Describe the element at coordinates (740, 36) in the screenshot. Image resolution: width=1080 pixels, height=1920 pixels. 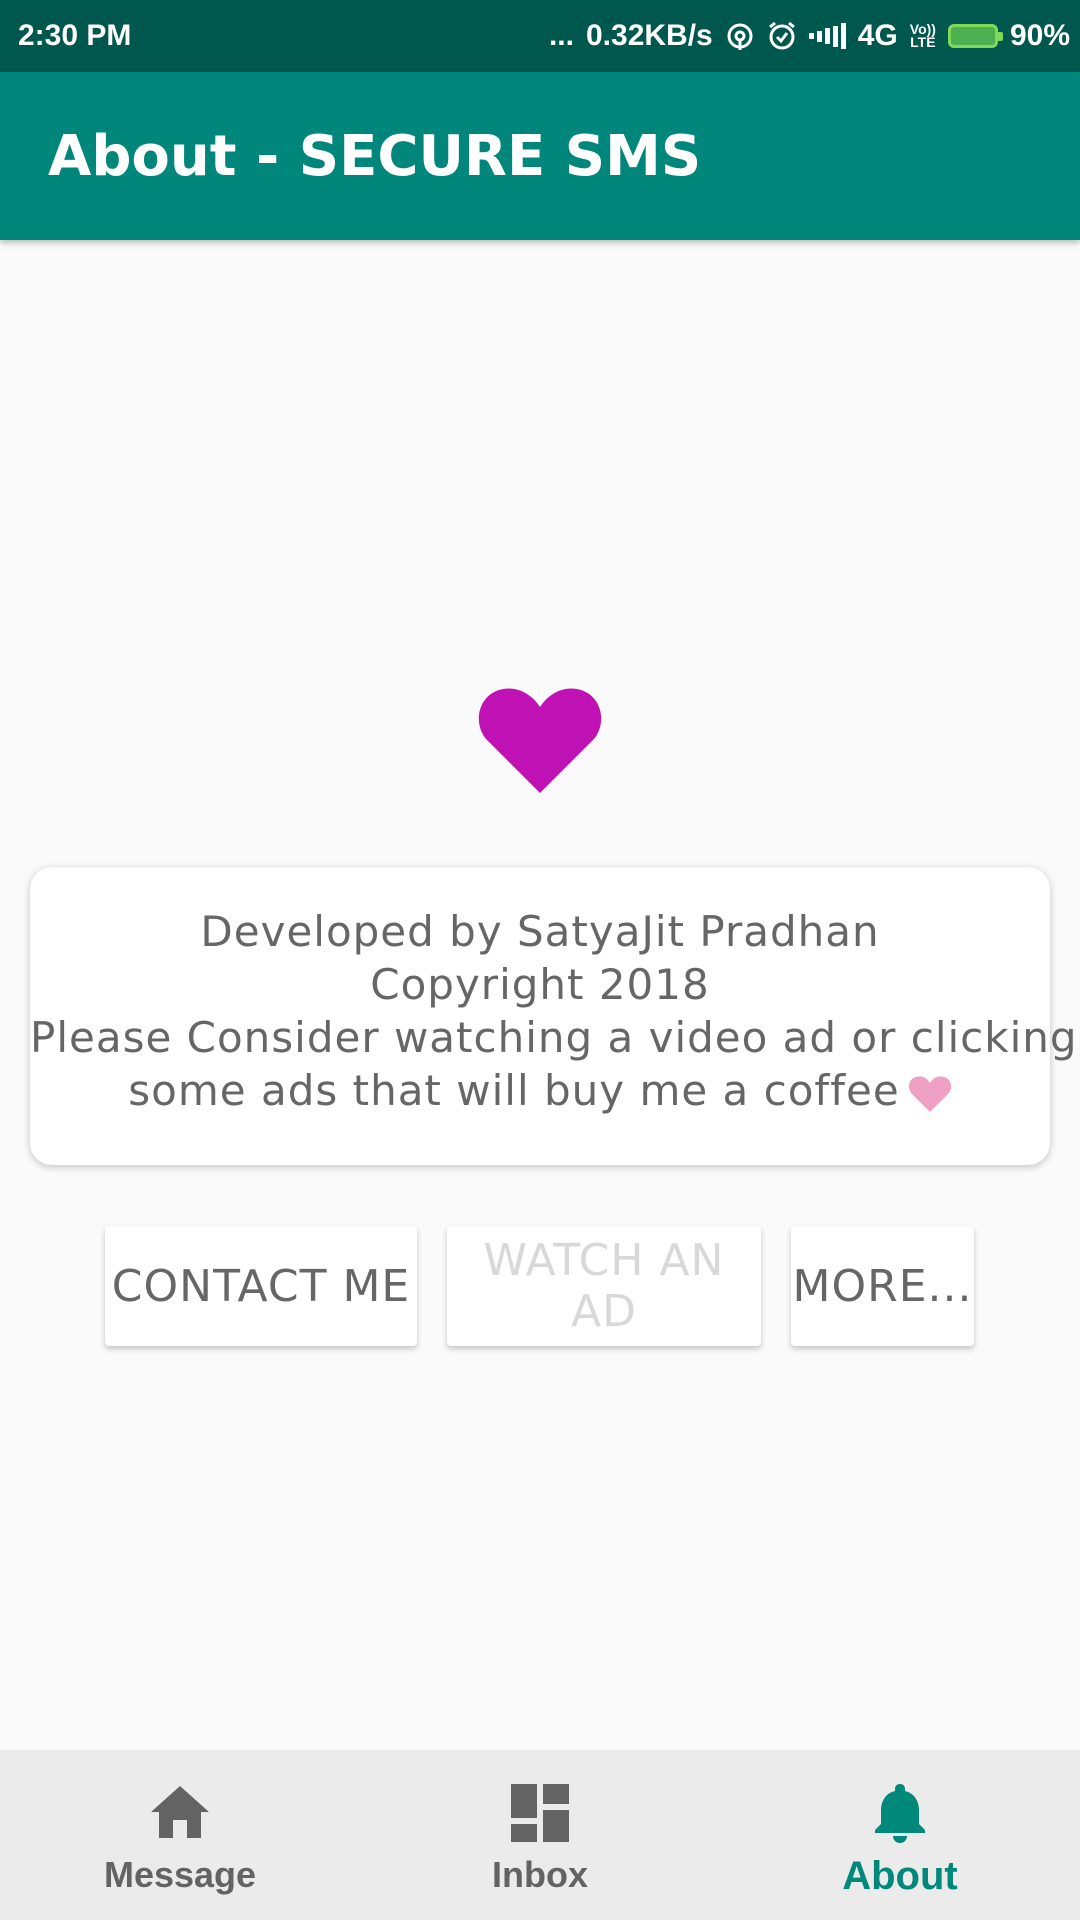
I see `hotspot-icon` at that location.